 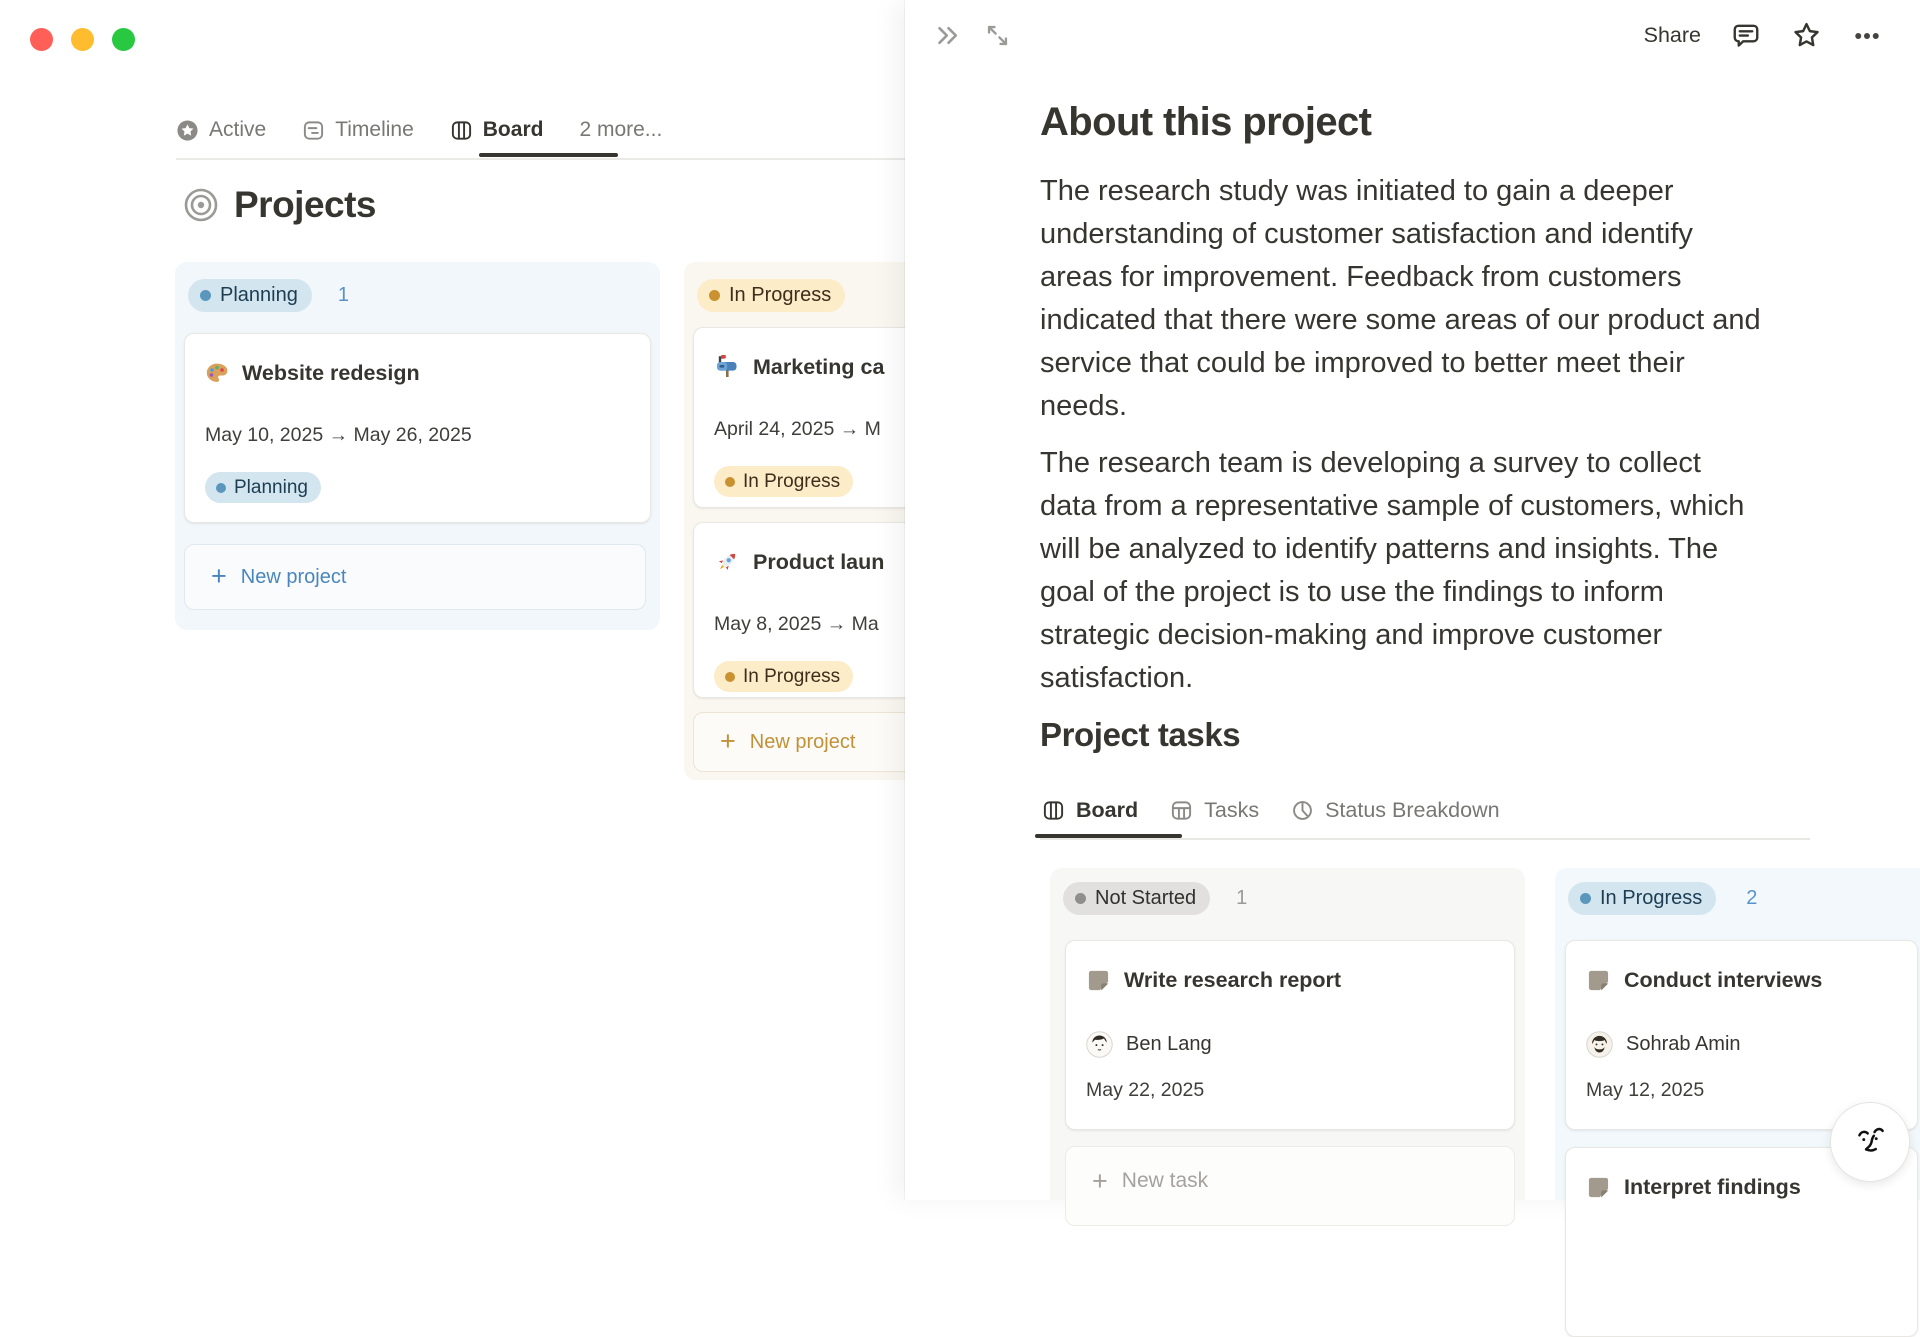 I want to click on zoom-window-button, so click(x=123, y=39).